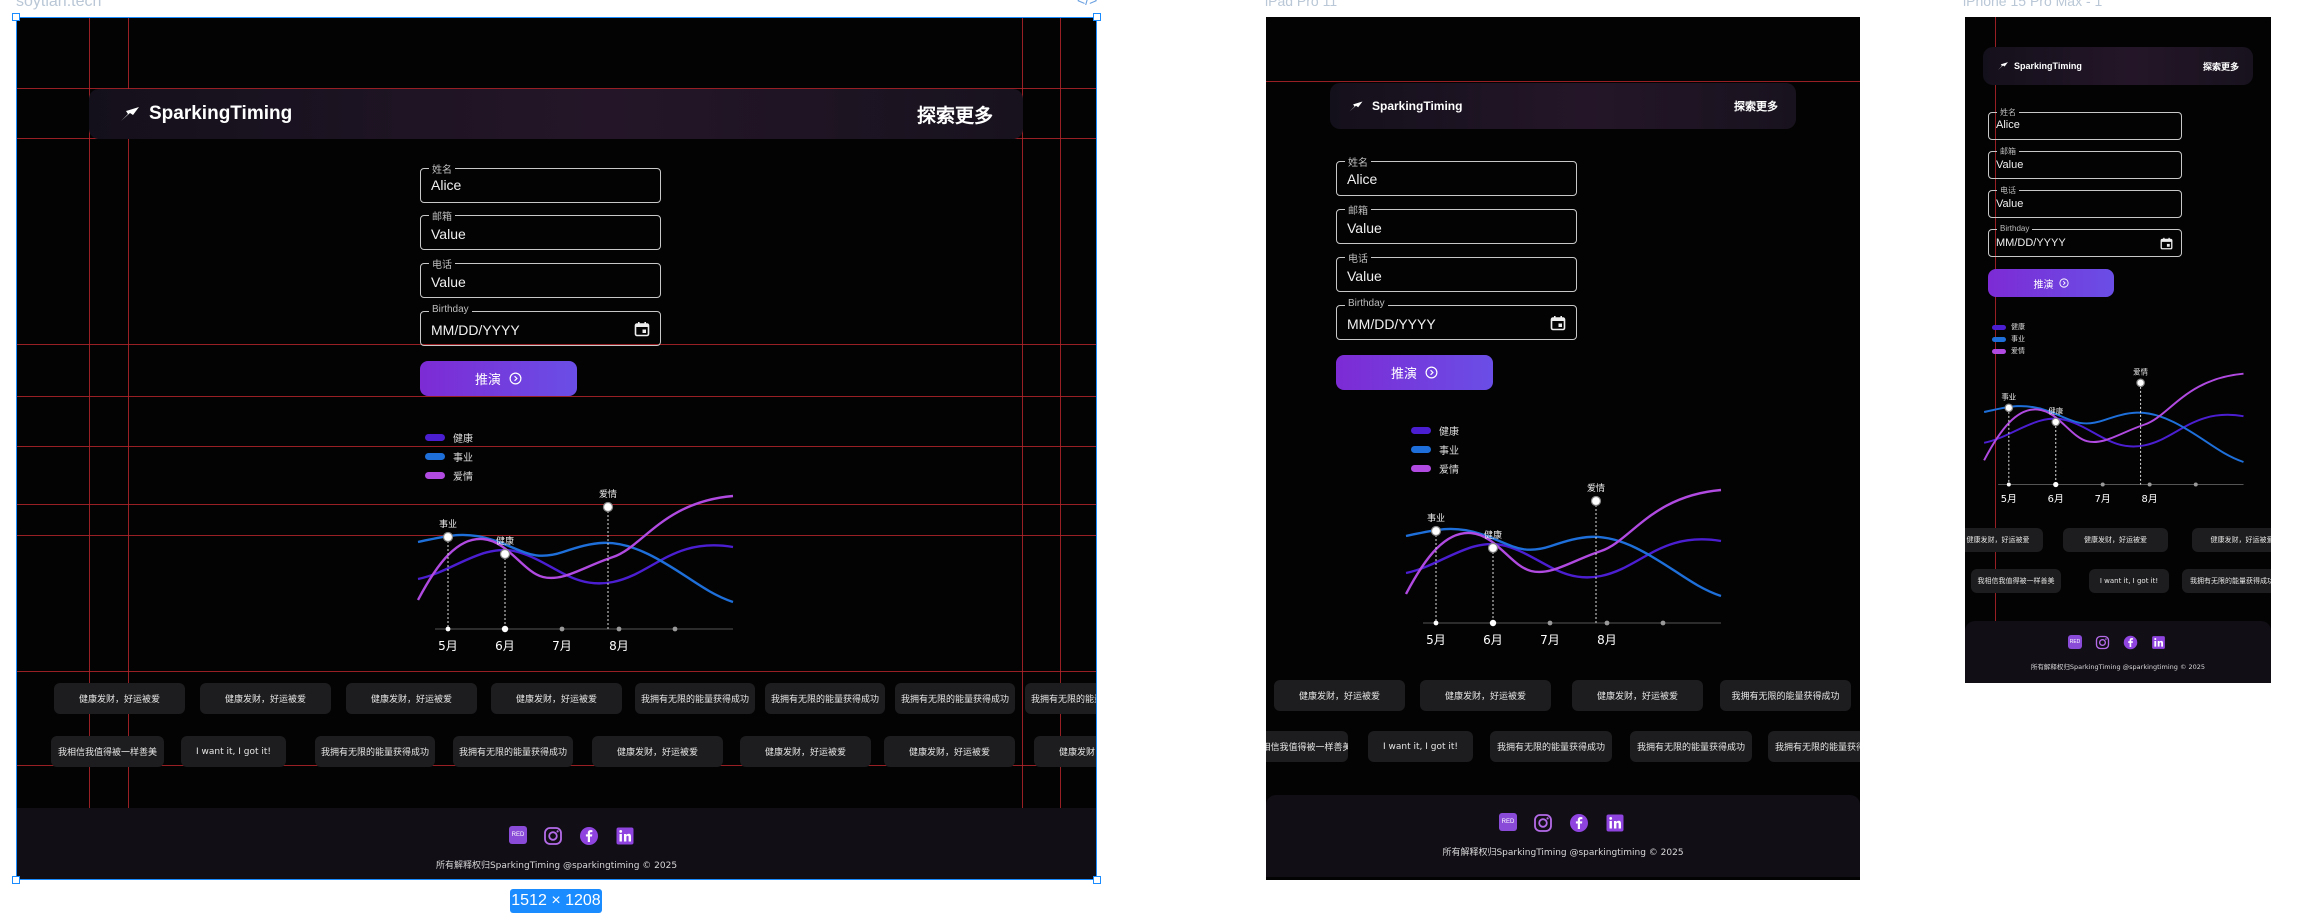  I want to click on frame-label-desktop: soytian.tech, so click(58, 5).